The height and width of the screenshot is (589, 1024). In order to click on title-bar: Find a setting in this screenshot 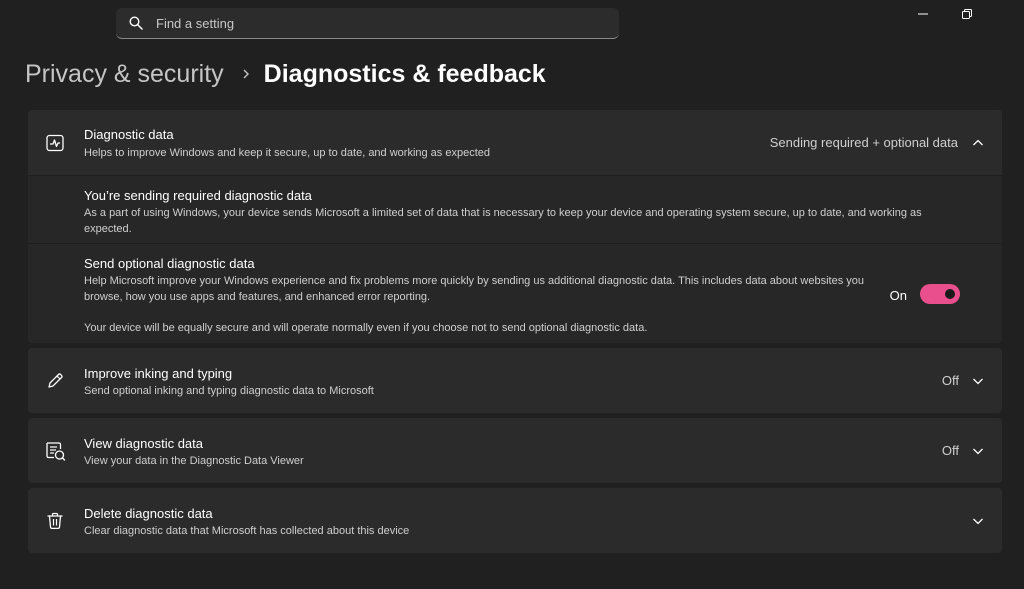, I will do `click(512, 23)`.